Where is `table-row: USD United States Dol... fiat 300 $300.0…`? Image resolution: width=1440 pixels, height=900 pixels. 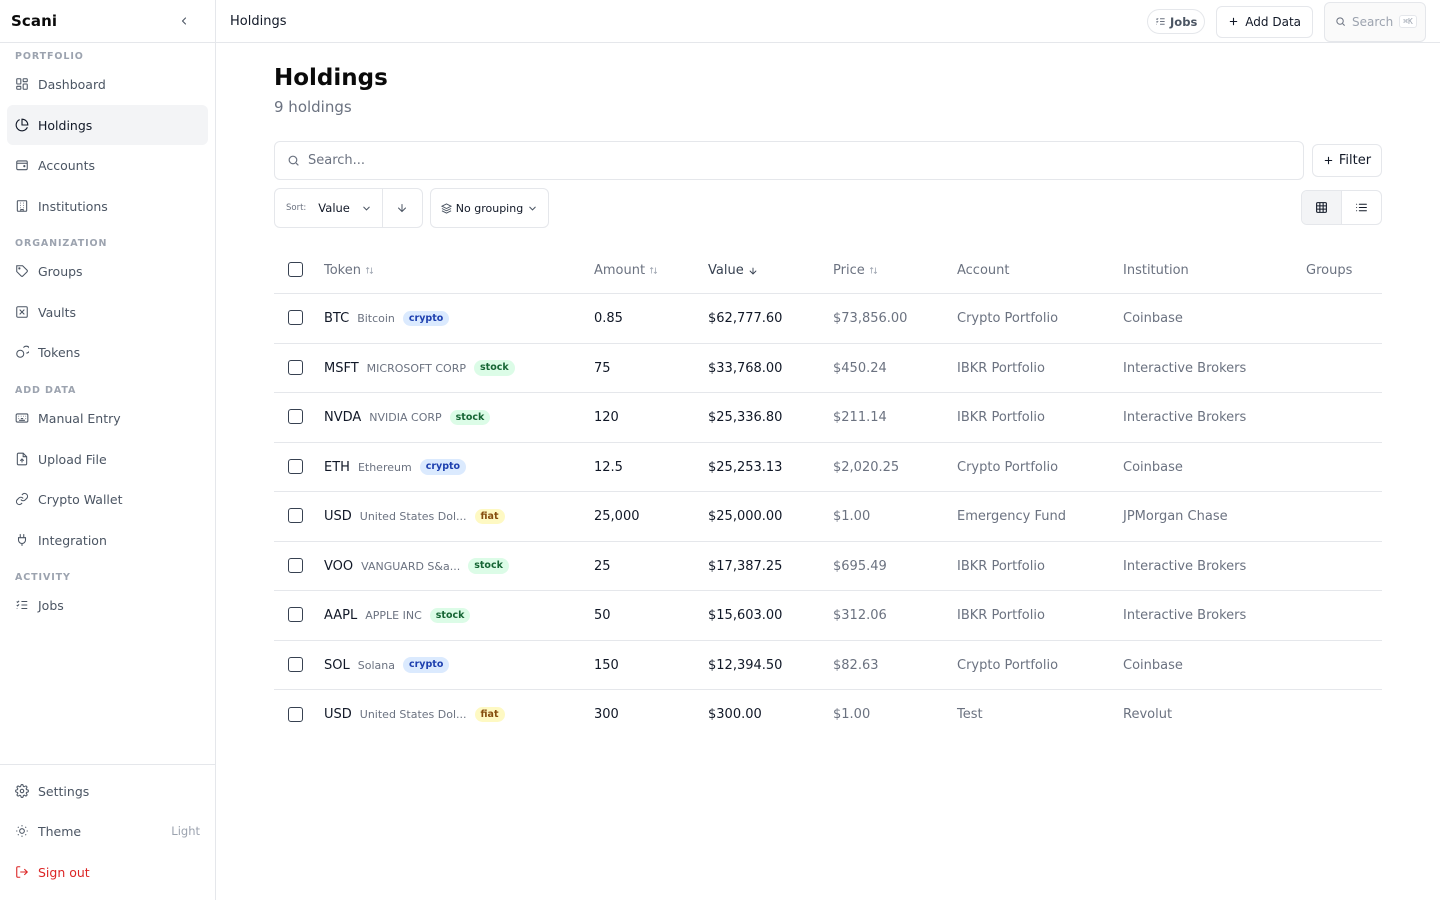
table-row: USD United States Dol... fiat 300 $300.0… is located at coordinates (828, 715).